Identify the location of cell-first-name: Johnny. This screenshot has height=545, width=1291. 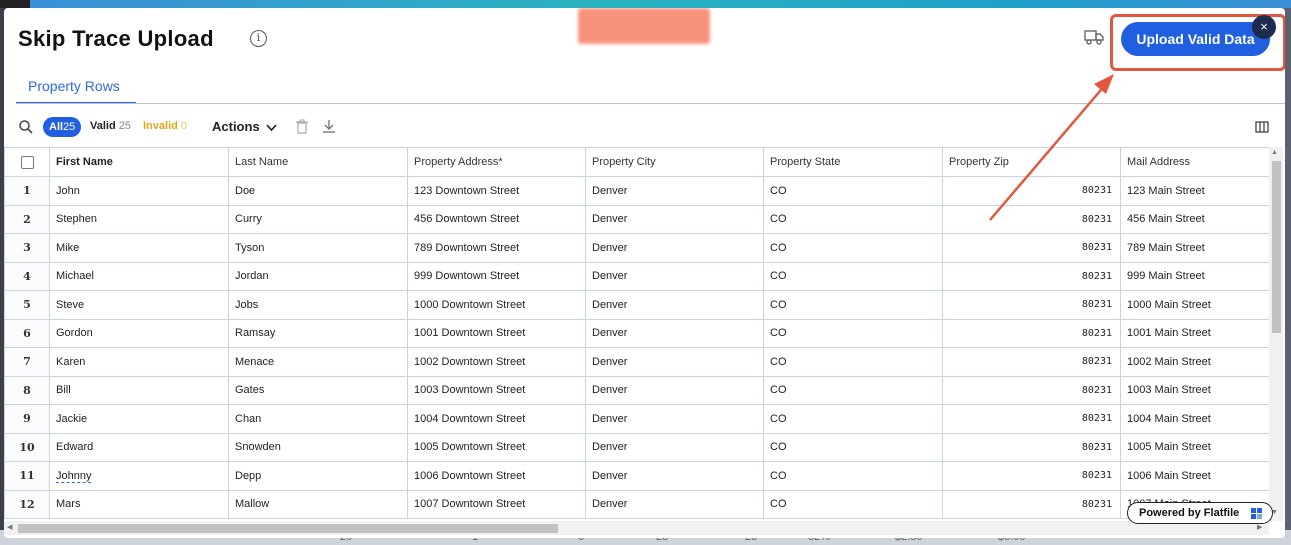
(139, 476).